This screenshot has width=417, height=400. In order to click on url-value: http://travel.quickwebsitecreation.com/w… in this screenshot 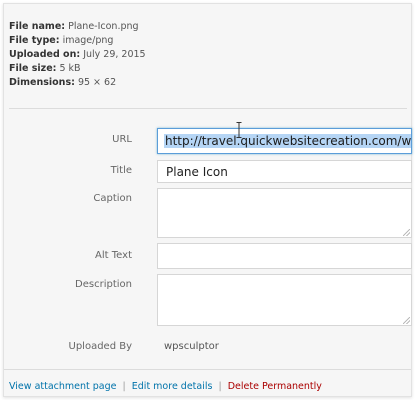, I will do `click(287, 141)`.